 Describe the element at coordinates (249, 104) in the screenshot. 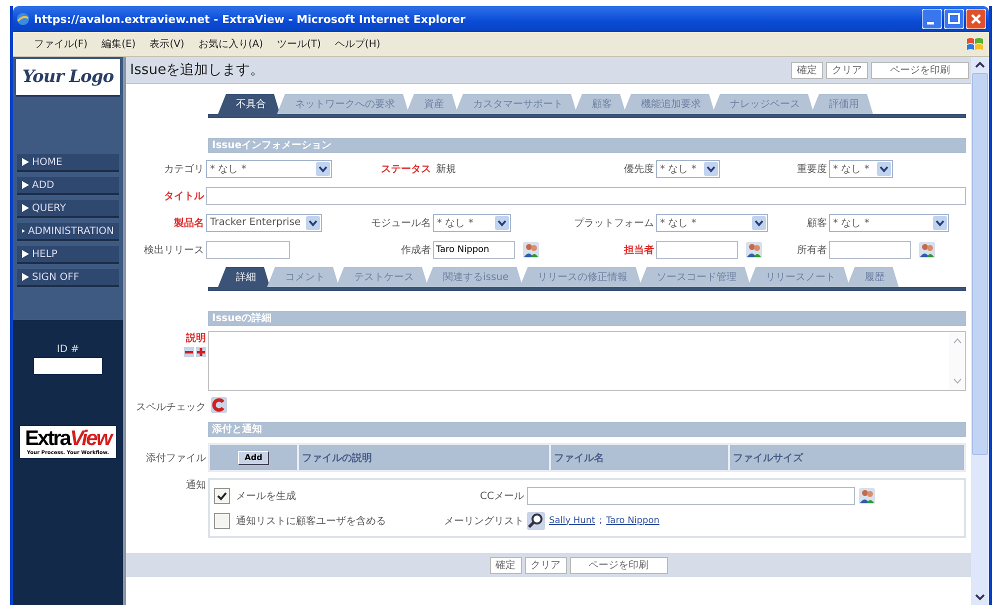

I see `tab: 不具合` at that location.